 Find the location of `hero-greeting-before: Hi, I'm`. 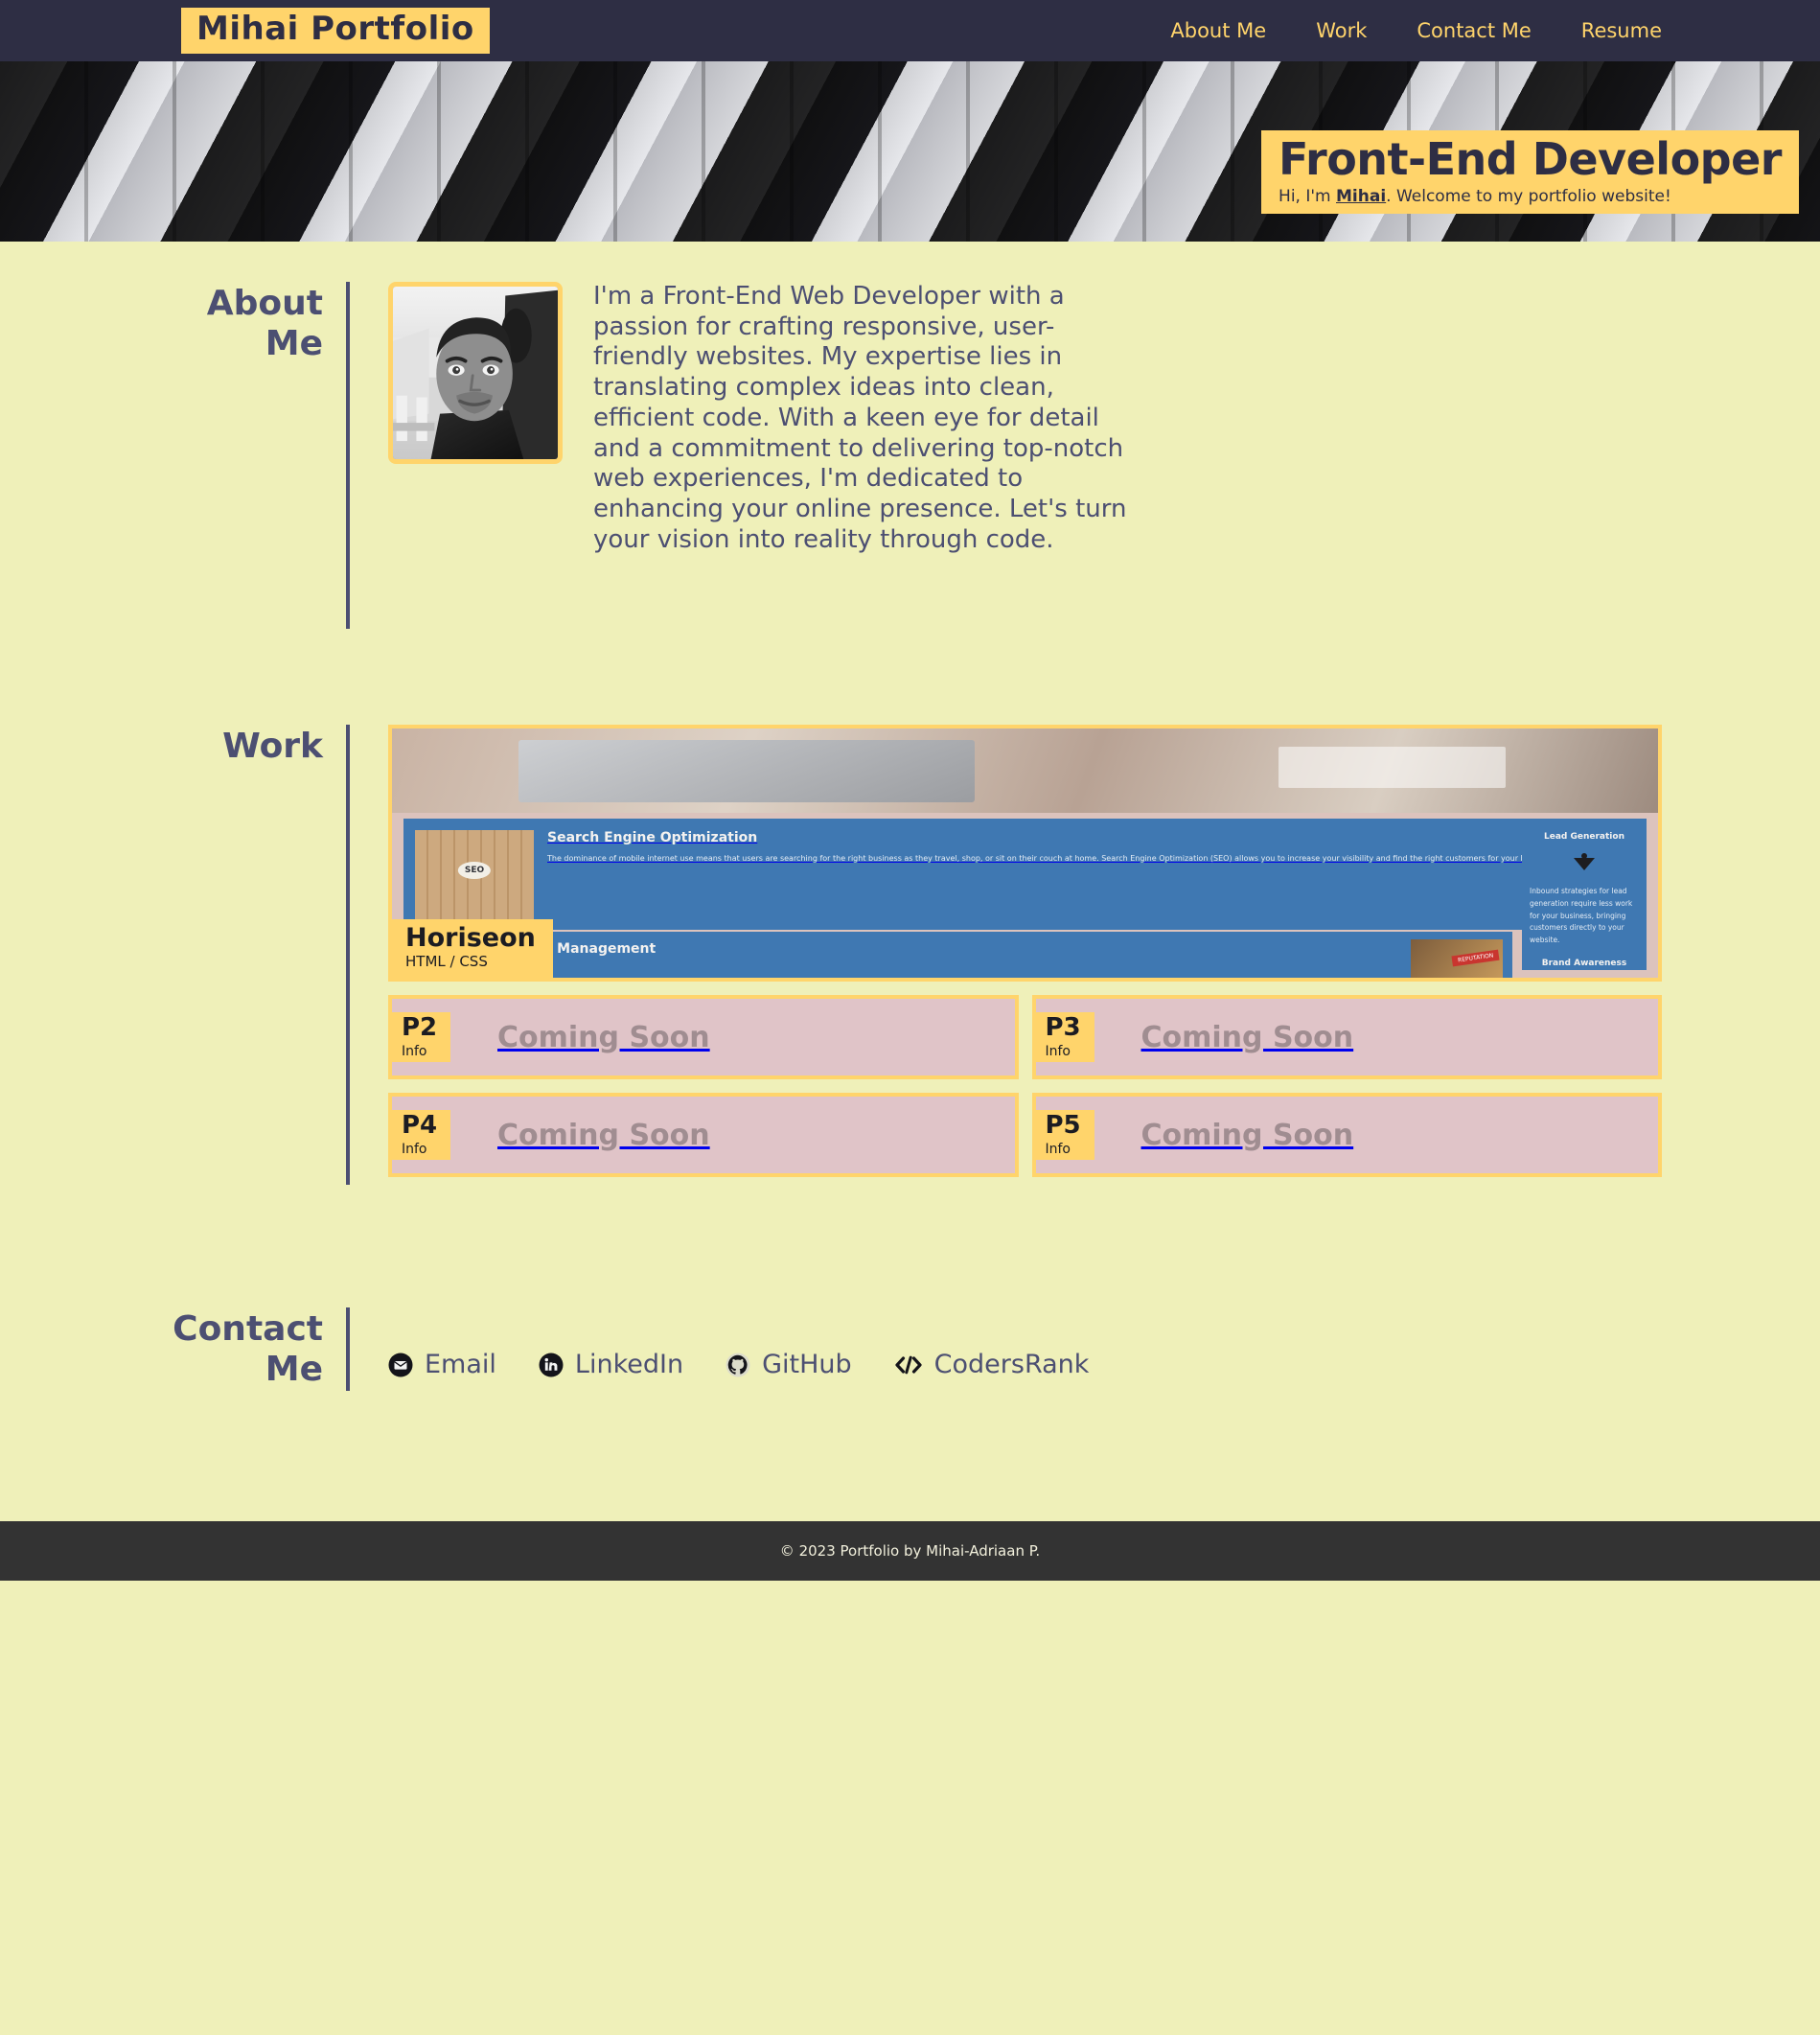

hero-greeting-before: Hi, I'm is located at coordinates (1307, 196).